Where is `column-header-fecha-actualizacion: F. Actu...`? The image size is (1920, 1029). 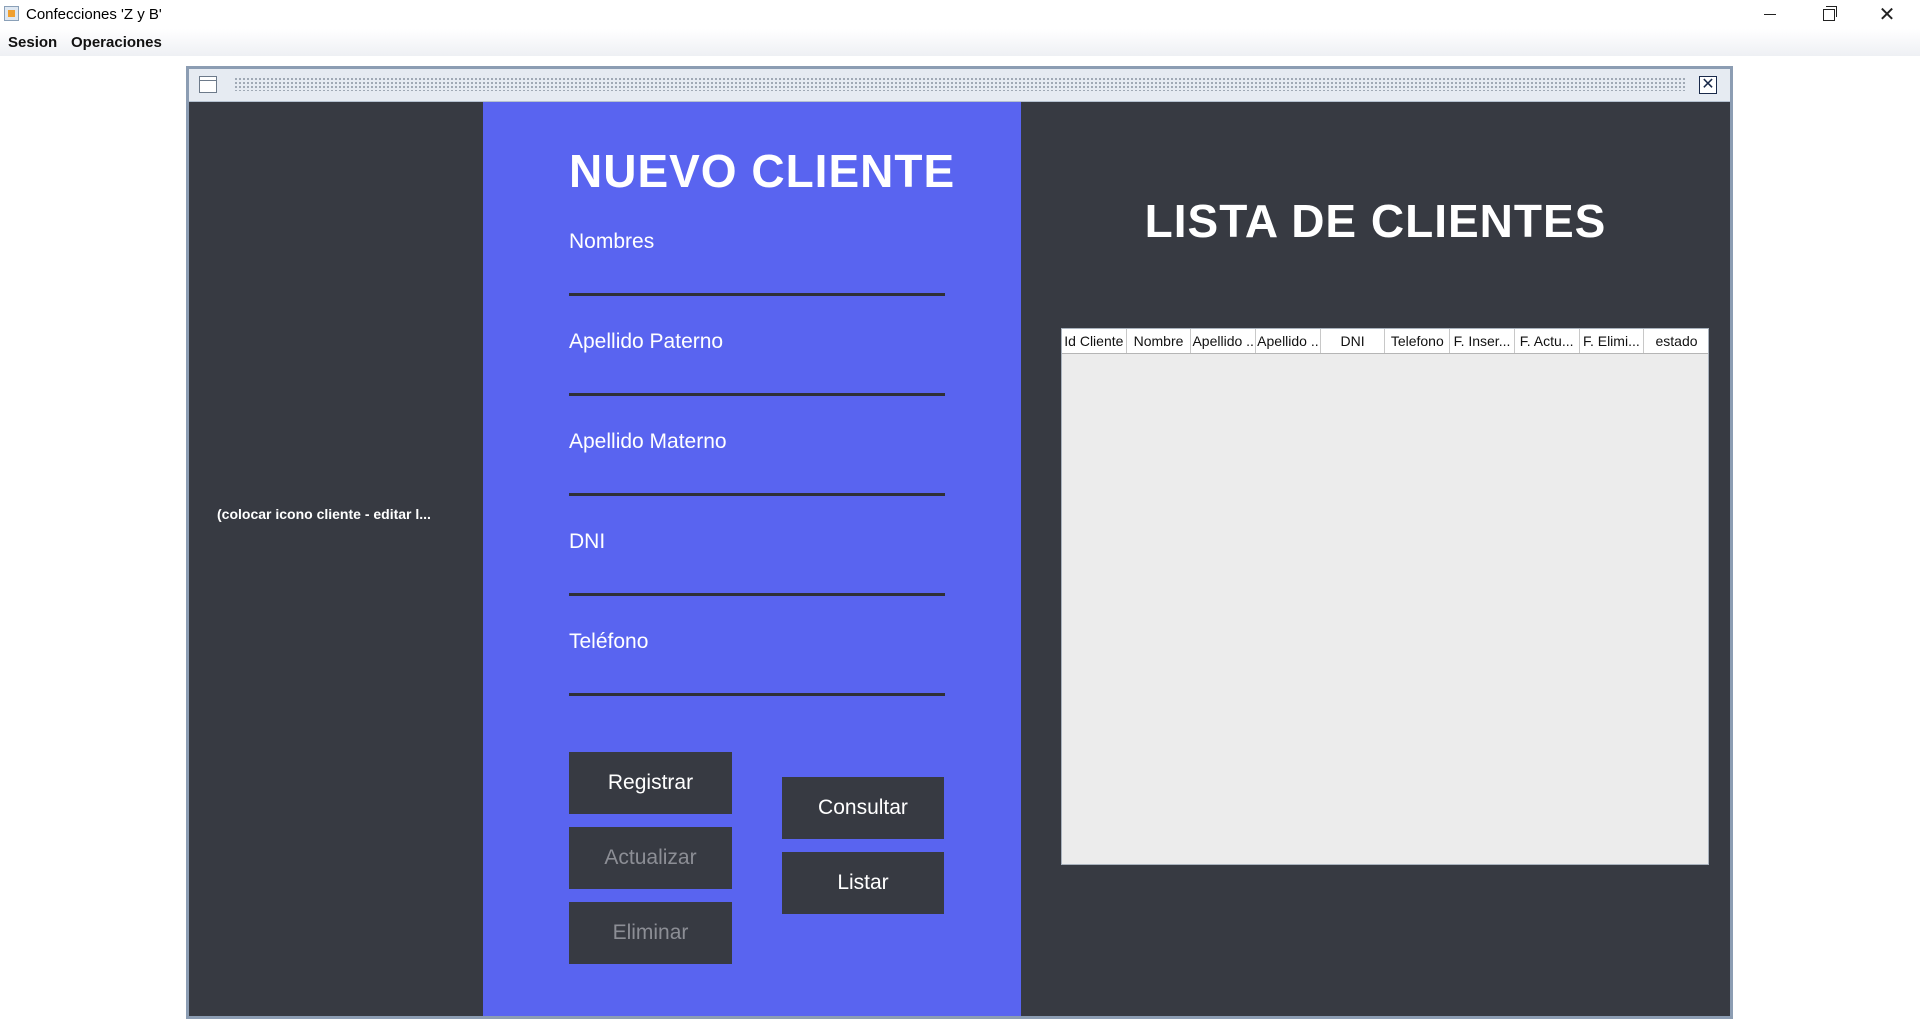
column-header-fecha-actualizacion: F. Actu... is located at coordinates (1547, 341).